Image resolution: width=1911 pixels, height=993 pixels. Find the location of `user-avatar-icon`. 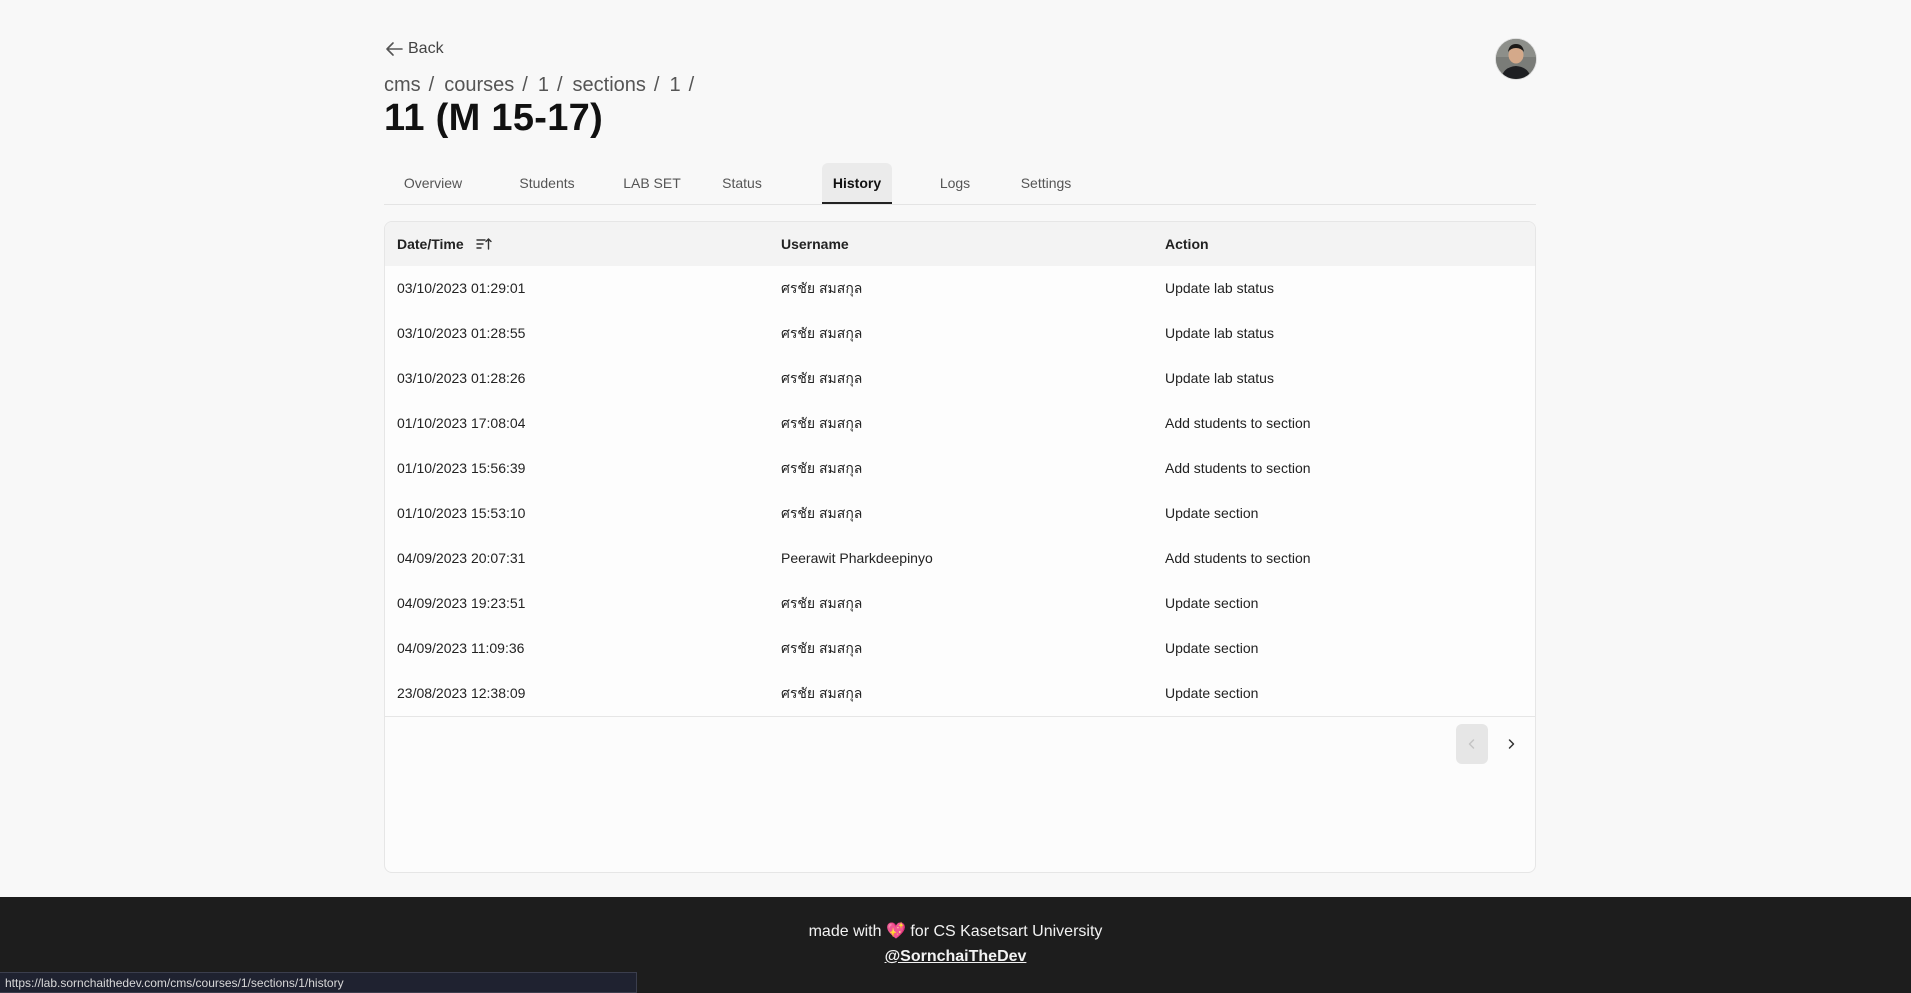

user-avatar-icon is located at coordinates (1516, 59).